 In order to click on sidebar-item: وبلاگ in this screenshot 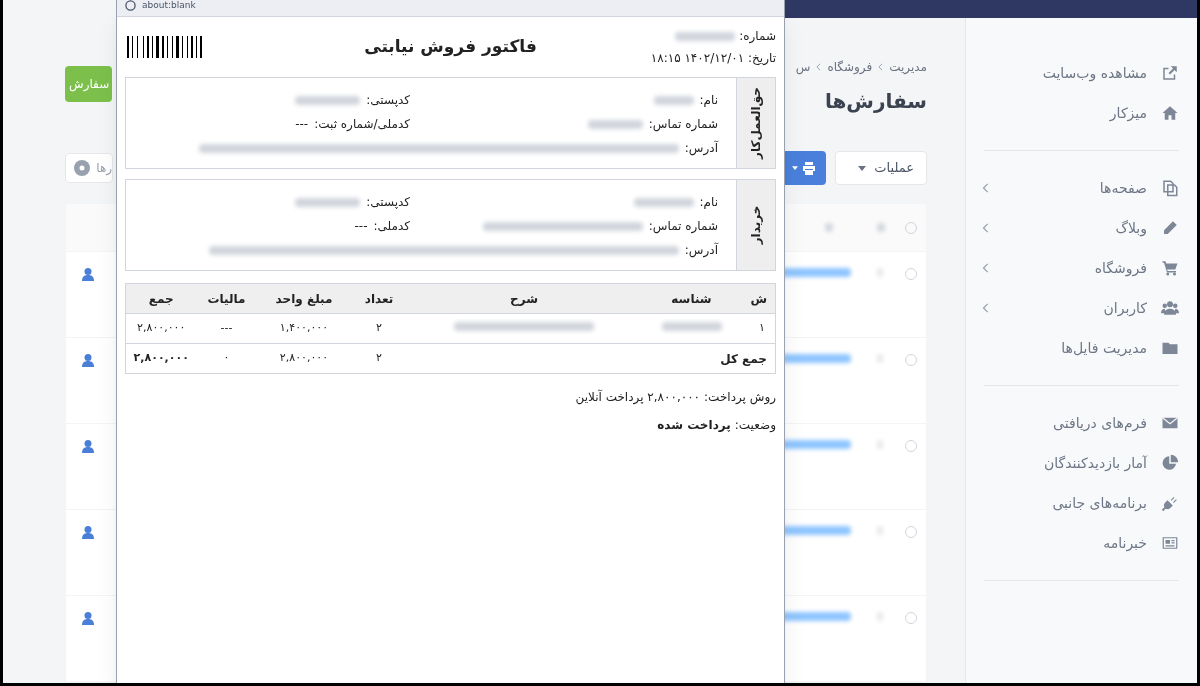, I will do `click(1081, 228)`.